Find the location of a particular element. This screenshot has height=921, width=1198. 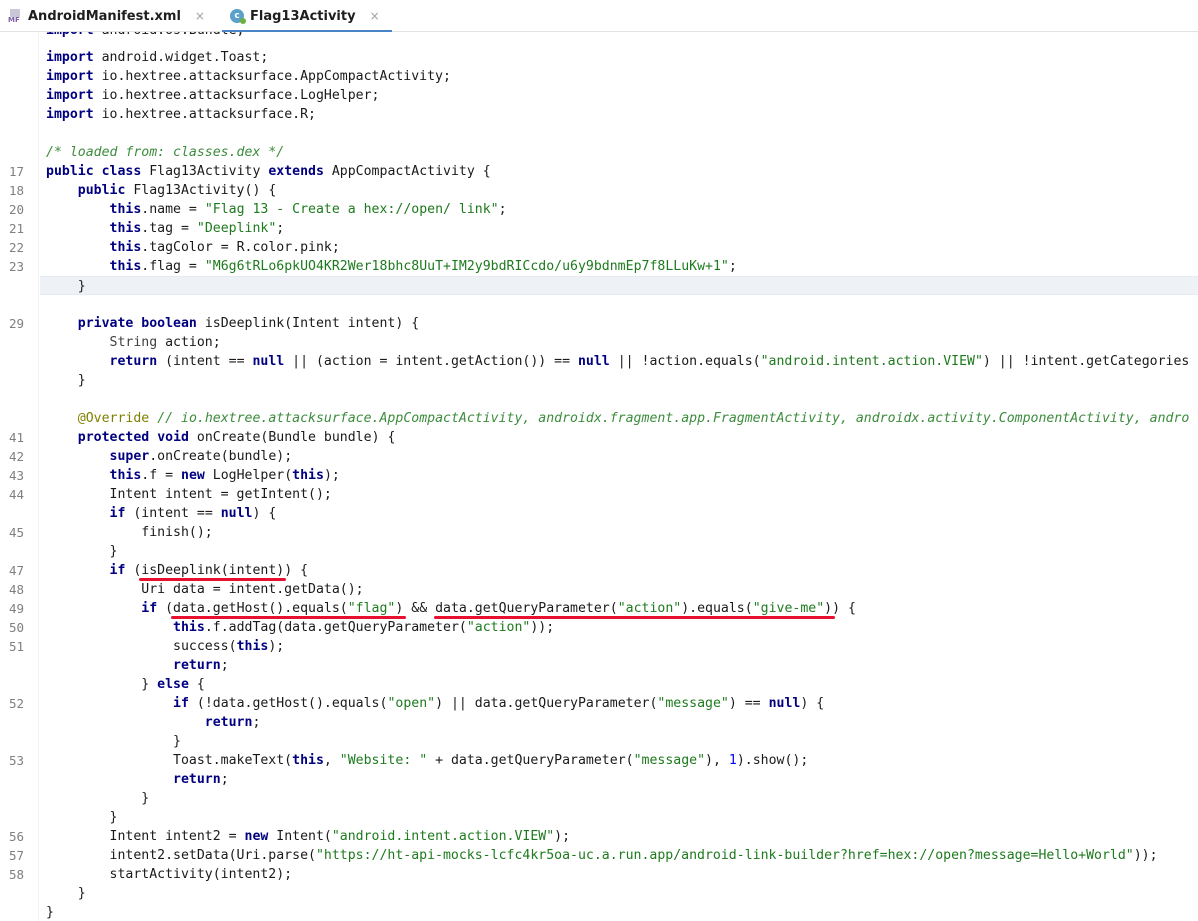

line-number: 57 is located at coordinates (16, 855).